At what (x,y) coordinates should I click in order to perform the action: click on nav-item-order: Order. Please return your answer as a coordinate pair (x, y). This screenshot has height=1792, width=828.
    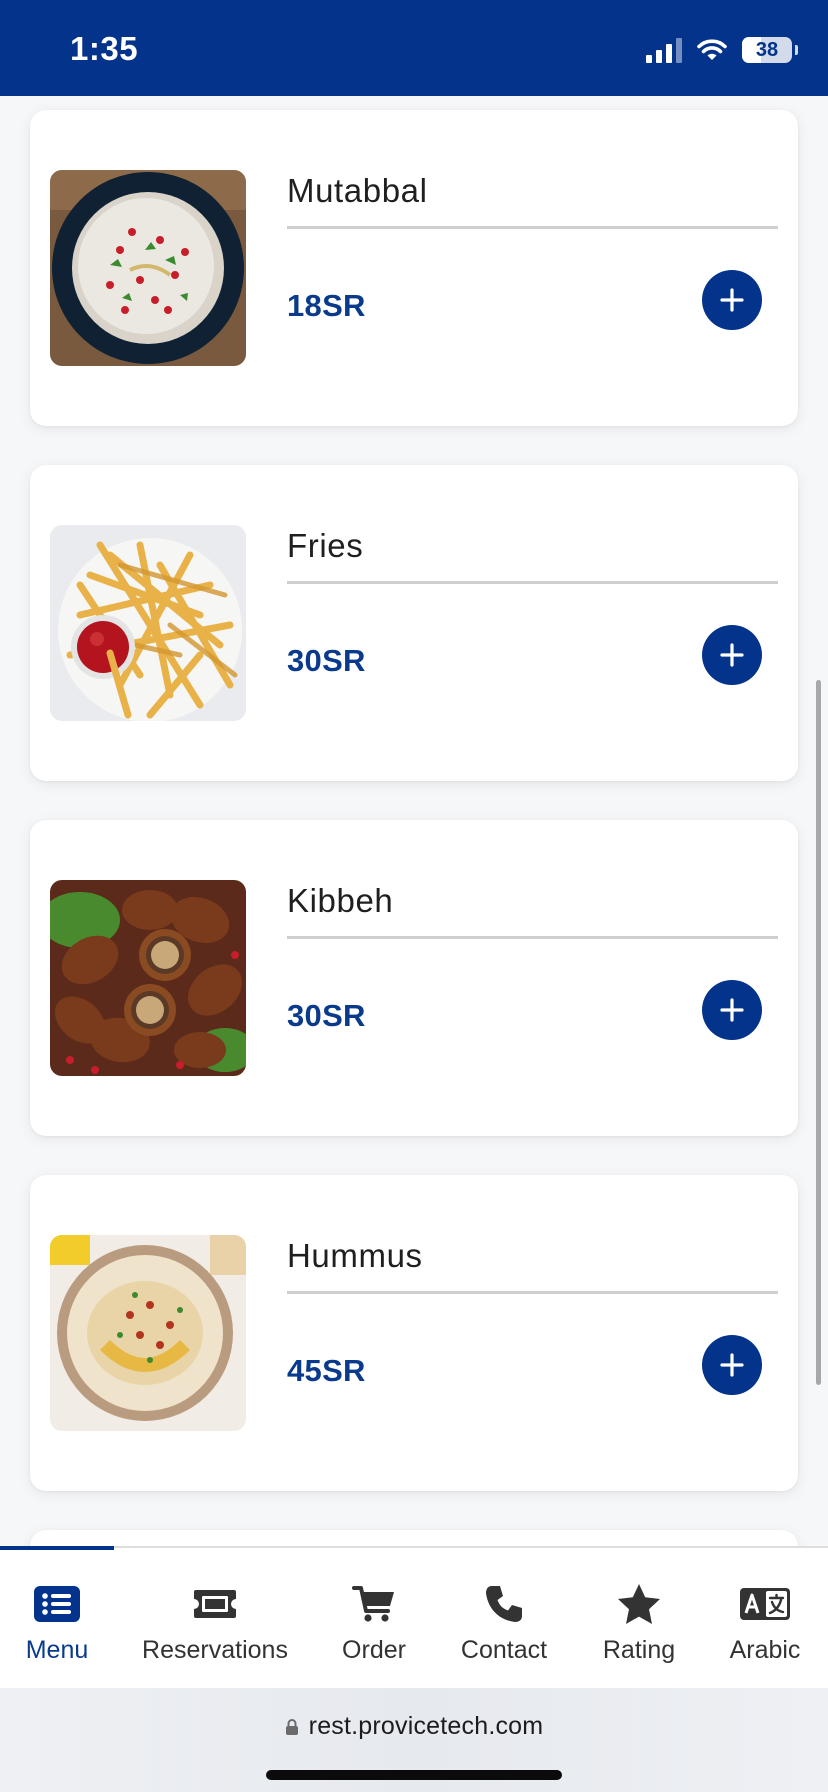
    Looking at the image, I should click on (374, 1618).